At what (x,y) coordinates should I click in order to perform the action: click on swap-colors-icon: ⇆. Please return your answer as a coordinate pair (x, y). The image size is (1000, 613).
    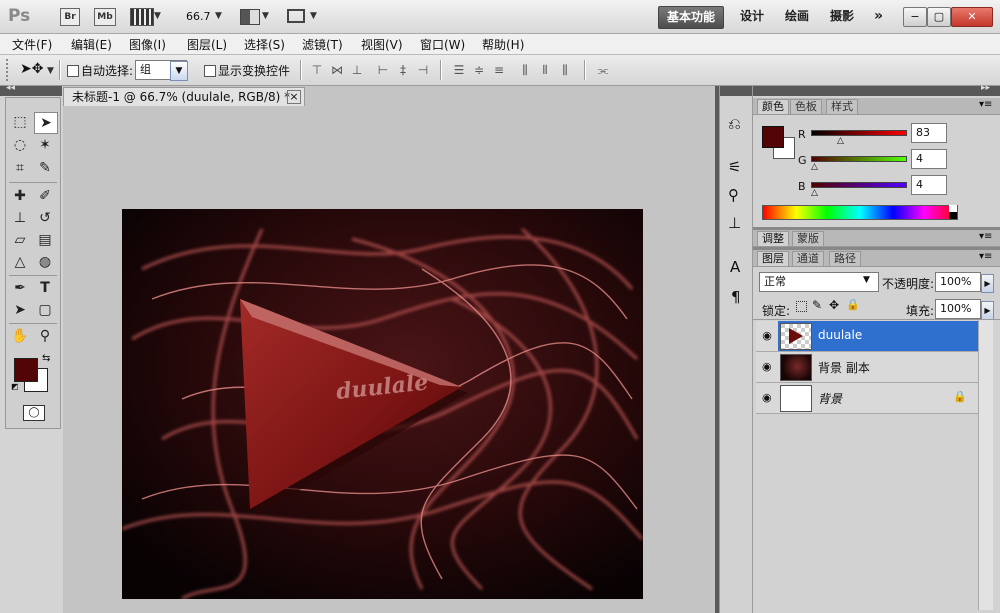
    Looking at the image, I should click on (46, 358).